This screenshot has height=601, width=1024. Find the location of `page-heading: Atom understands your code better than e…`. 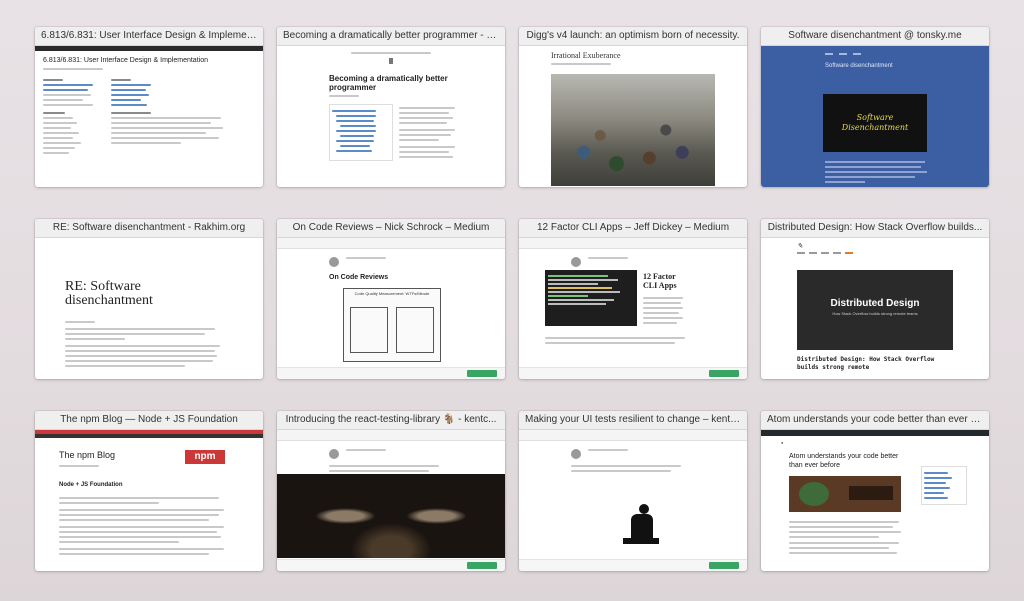

page-heading: Atom understands your code better than e… is located at coordinates (844, 461).